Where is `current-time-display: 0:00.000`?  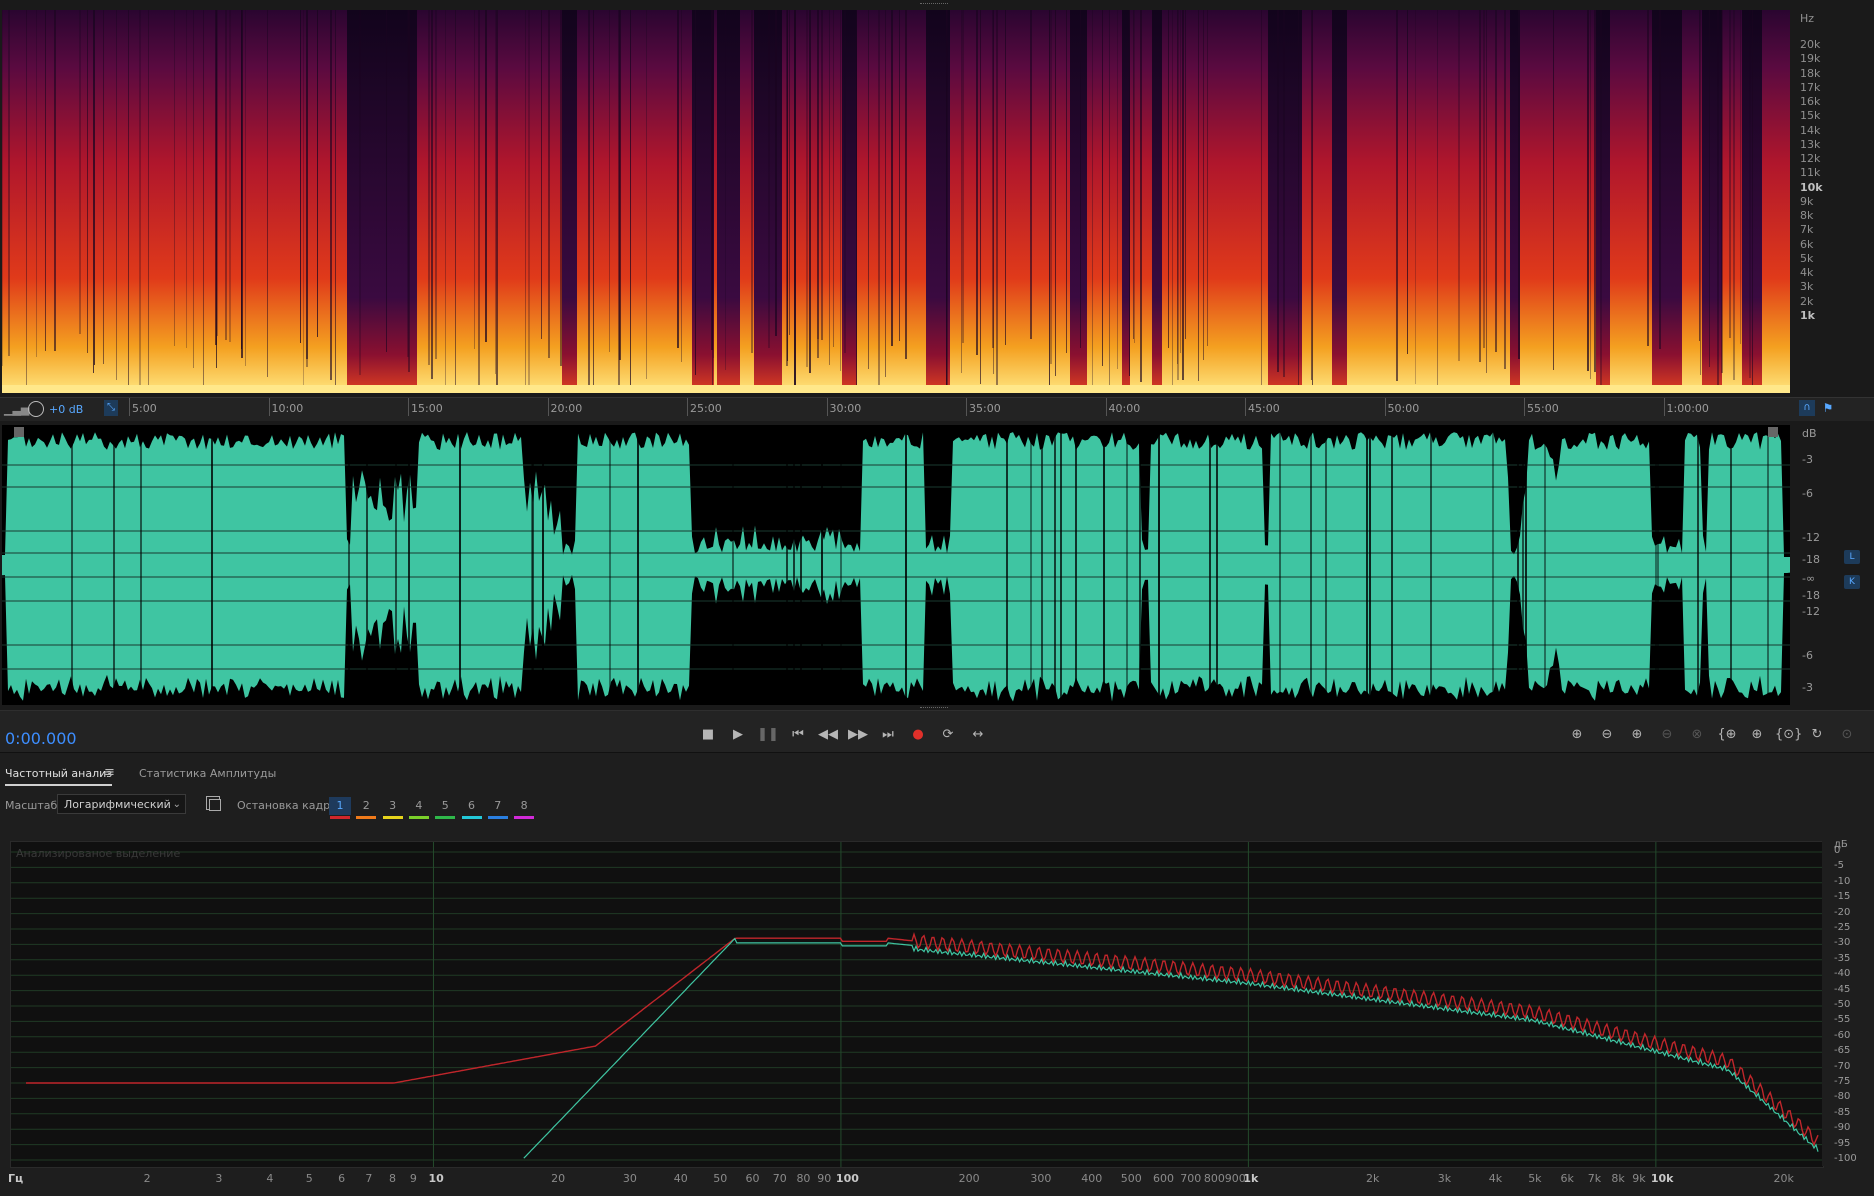 current-time-display: 0:00.000 is located at coordinates (41, 738).